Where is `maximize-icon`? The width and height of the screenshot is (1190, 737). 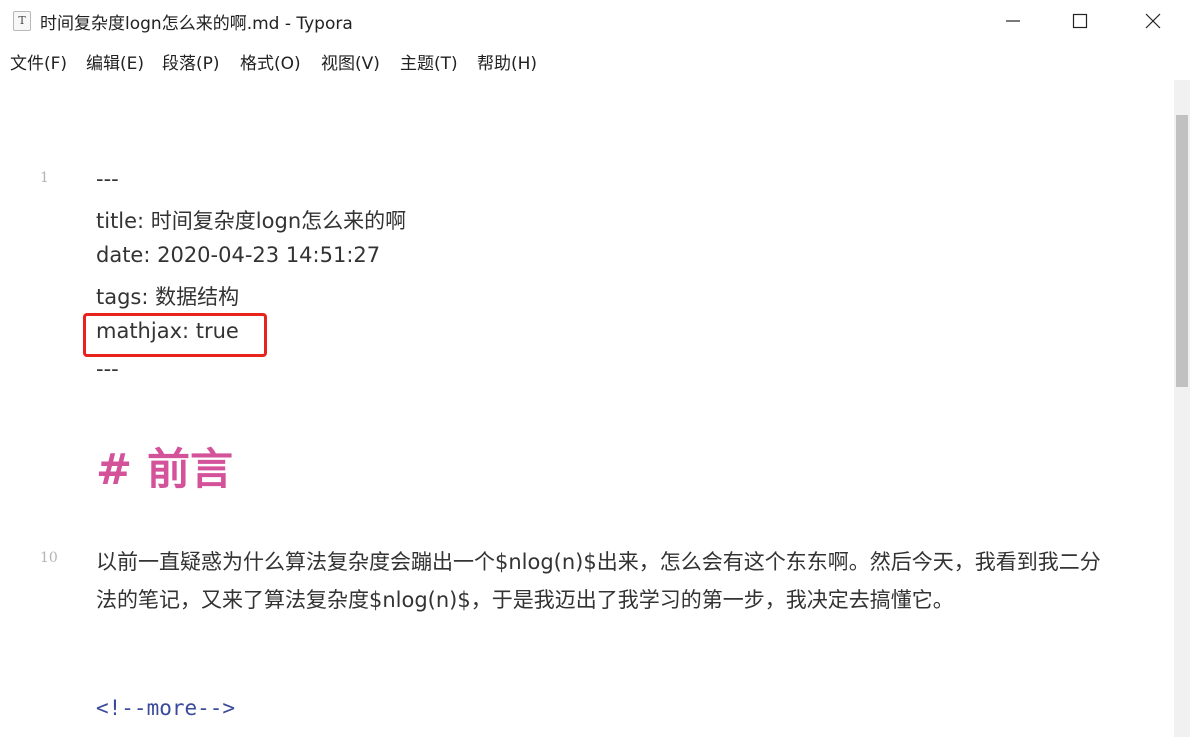 maximize-icon is located at coordinates (1080, 21).